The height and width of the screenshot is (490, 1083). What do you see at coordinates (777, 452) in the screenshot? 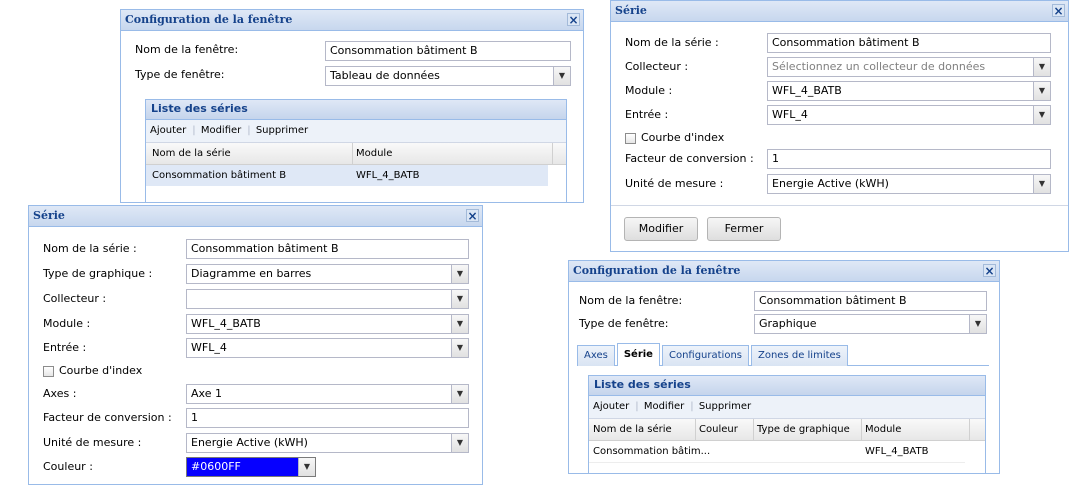
I see `table-row: Consommation bâtim... WFL_4_BATB` at bounding box center [777, 452].